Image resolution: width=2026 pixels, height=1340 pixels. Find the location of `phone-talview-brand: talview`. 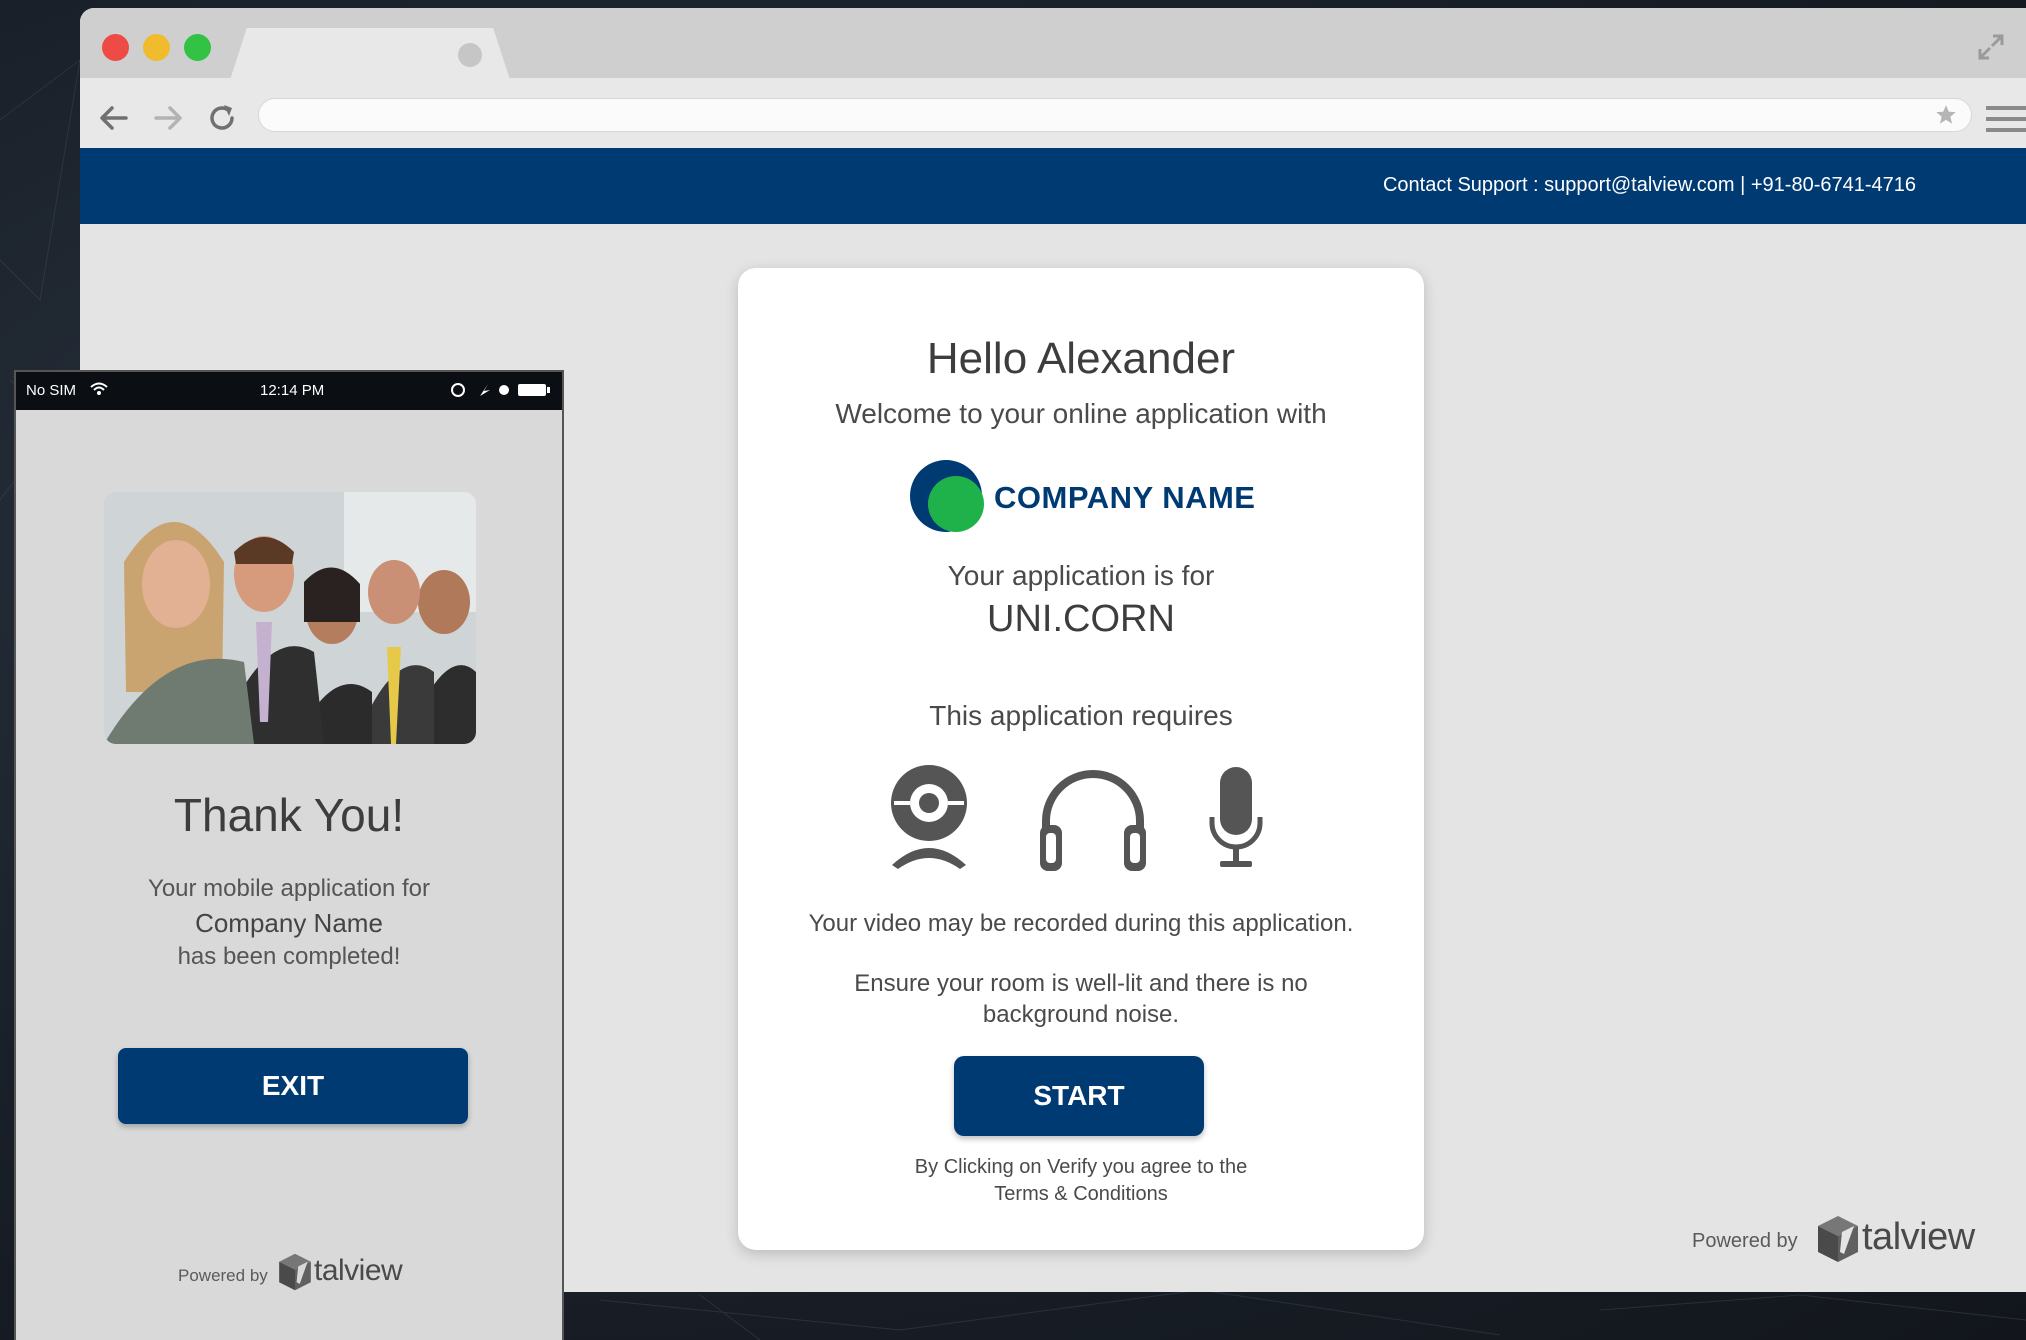

phone-talview-brand: talview is located at coordinates (358, 1270).